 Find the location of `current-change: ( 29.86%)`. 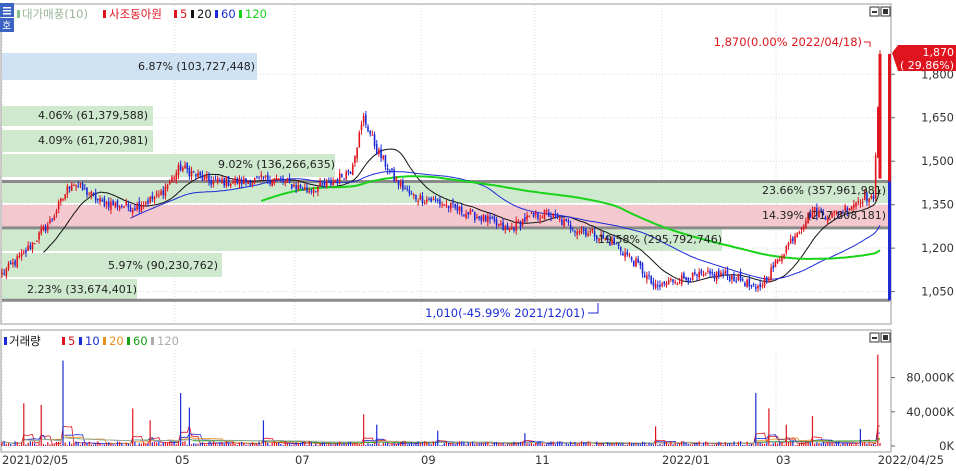

current-change: ( 29.86%) is located at coordinates (927, 65).